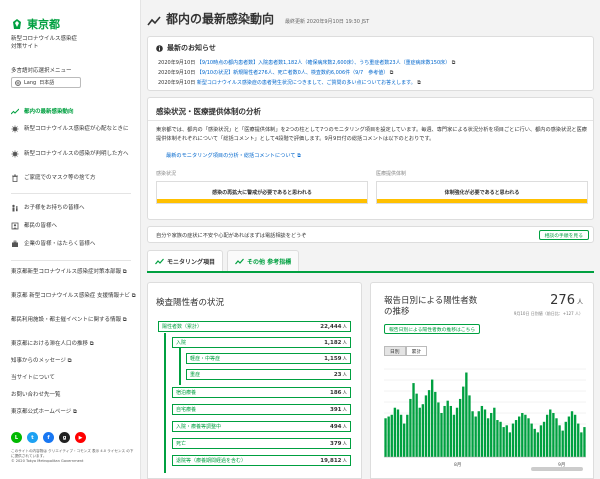 This screenshot has width=600, height=479. Describe the element at coordinates (32, 437) in the screenshot. I see `twitter-icon: t` at that location.